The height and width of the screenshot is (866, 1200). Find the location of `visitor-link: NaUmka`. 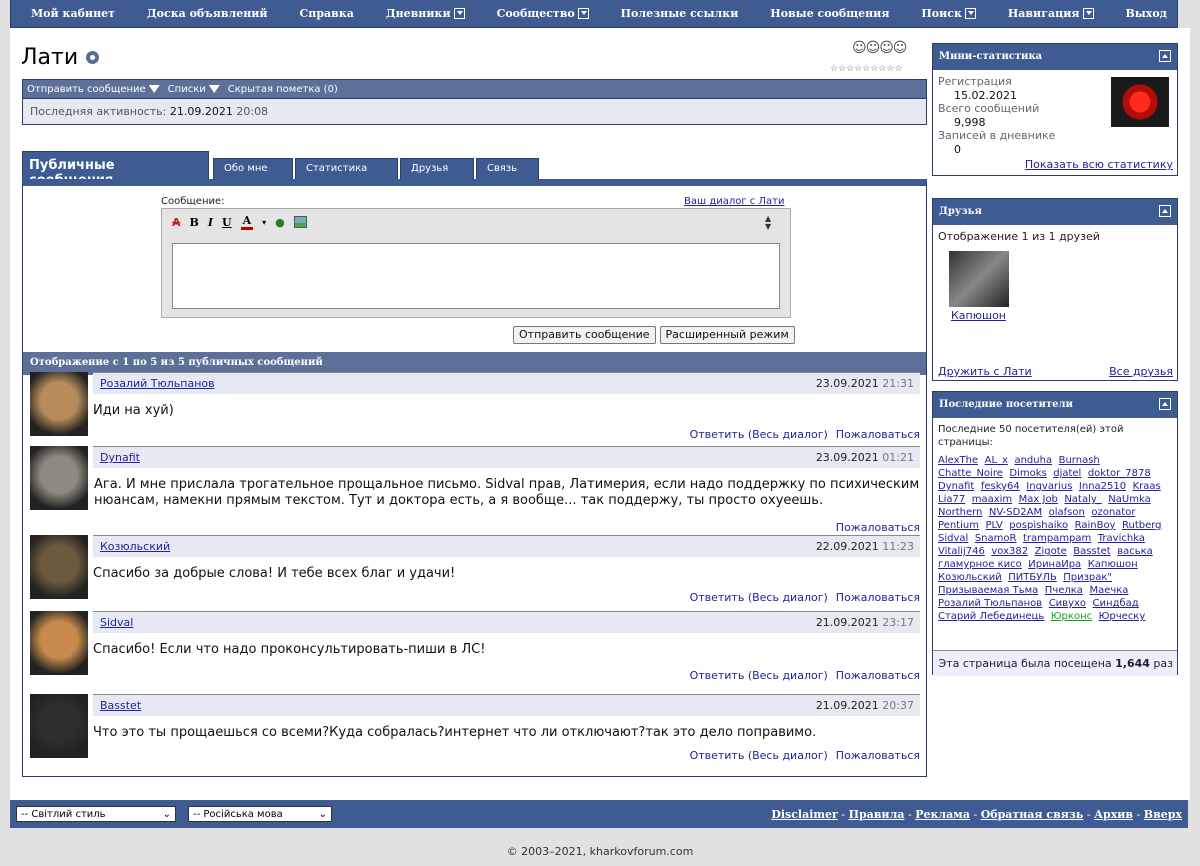

visitor-link: NaUmka is located at coordinates (1129, 499).